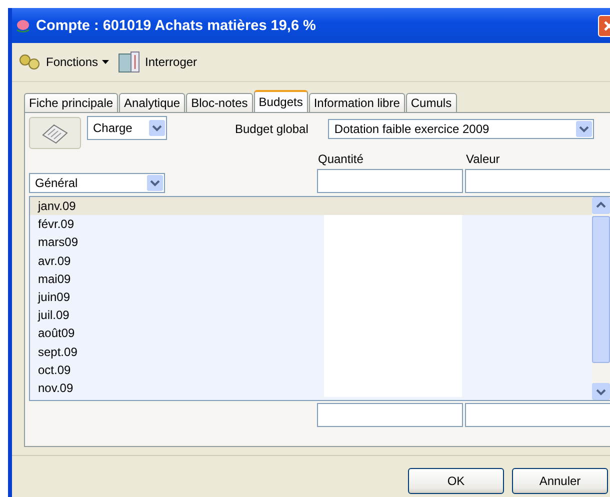  I want to click on tab: Analytique, so click(152, 102).